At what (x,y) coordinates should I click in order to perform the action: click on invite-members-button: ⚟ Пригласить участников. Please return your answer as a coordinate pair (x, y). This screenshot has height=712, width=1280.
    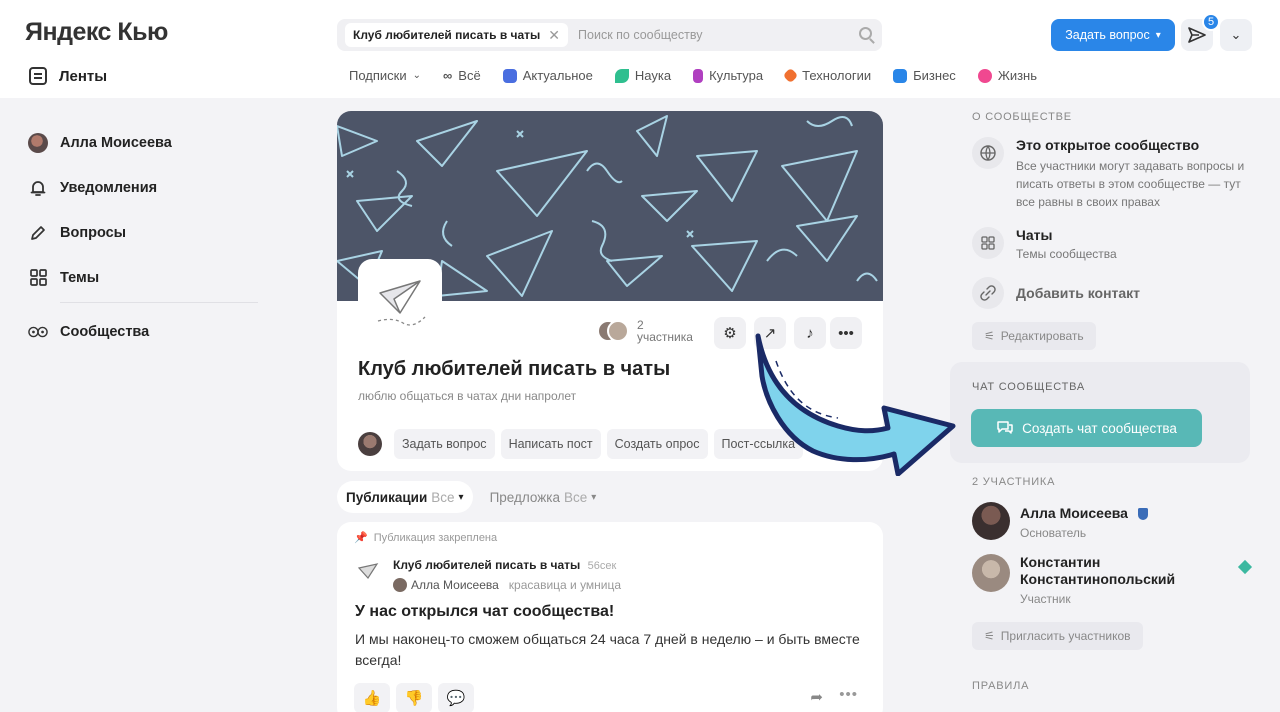
    Looking at the image, I should click on (1057, 636).